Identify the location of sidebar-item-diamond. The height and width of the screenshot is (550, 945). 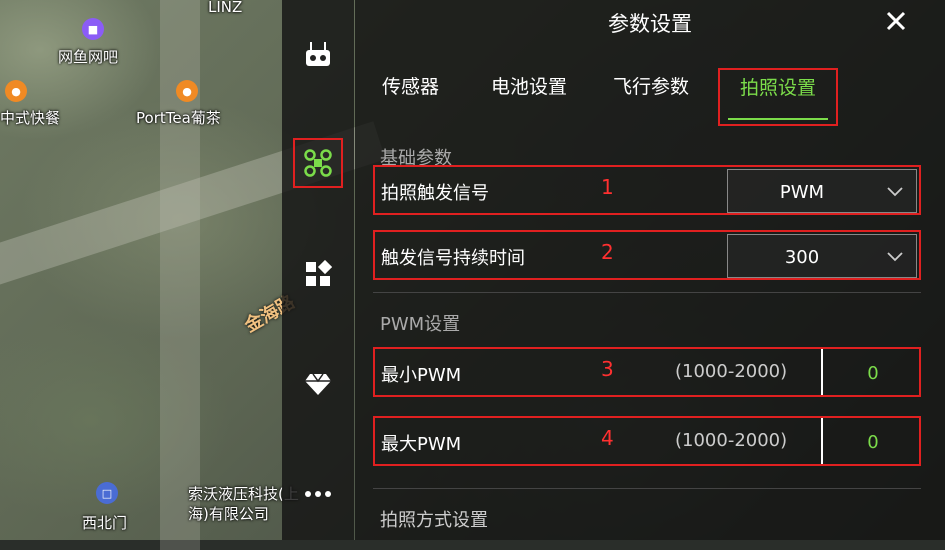
(318, 384).